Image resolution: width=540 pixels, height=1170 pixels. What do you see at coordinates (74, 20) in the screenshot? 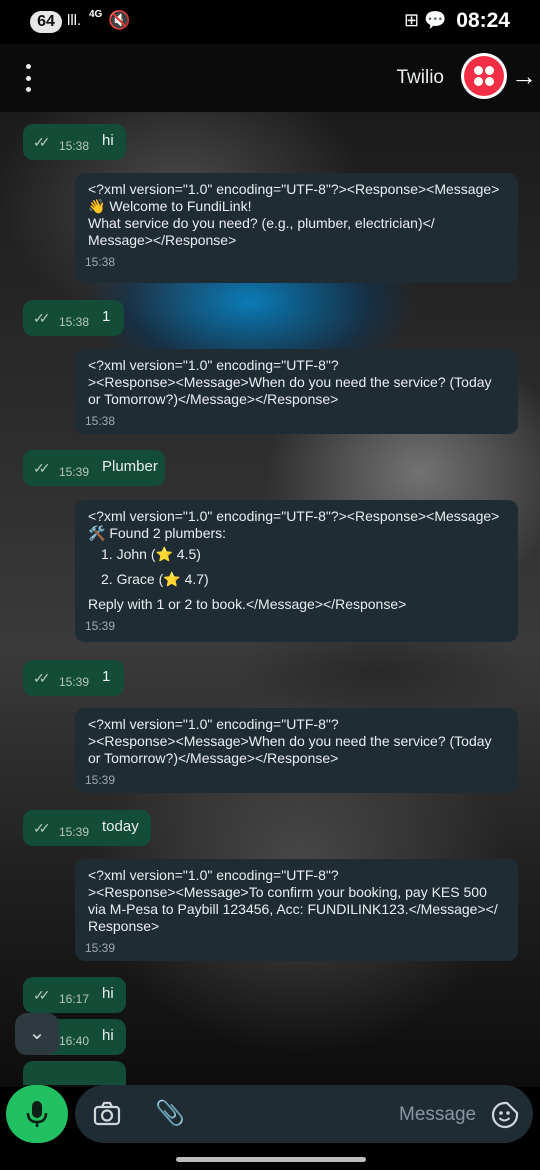
I see `signal-icon: lll.` at bounding box center [74, 20].